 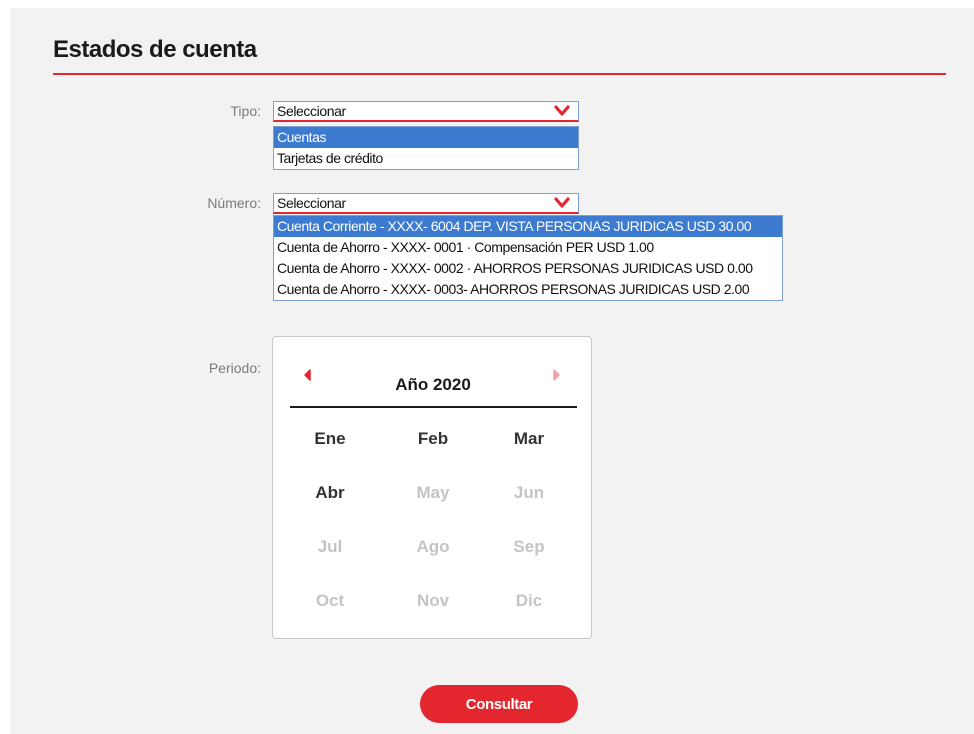 I want to click on month-mar: Mar, so click(x=529, y=439).